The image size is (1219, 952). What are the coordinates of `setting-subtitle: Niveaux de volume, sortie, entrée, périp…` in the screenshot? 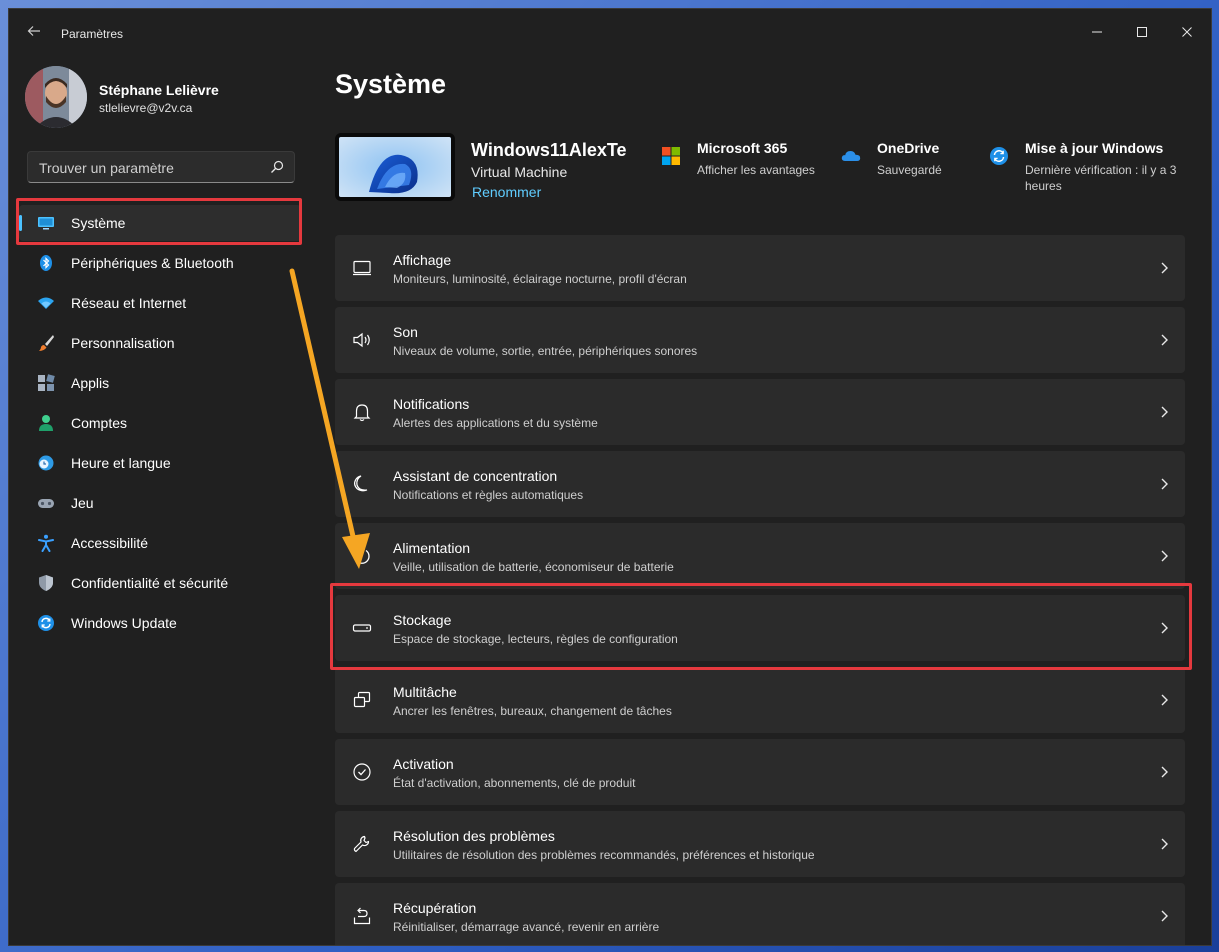 It's located at (545, 351).